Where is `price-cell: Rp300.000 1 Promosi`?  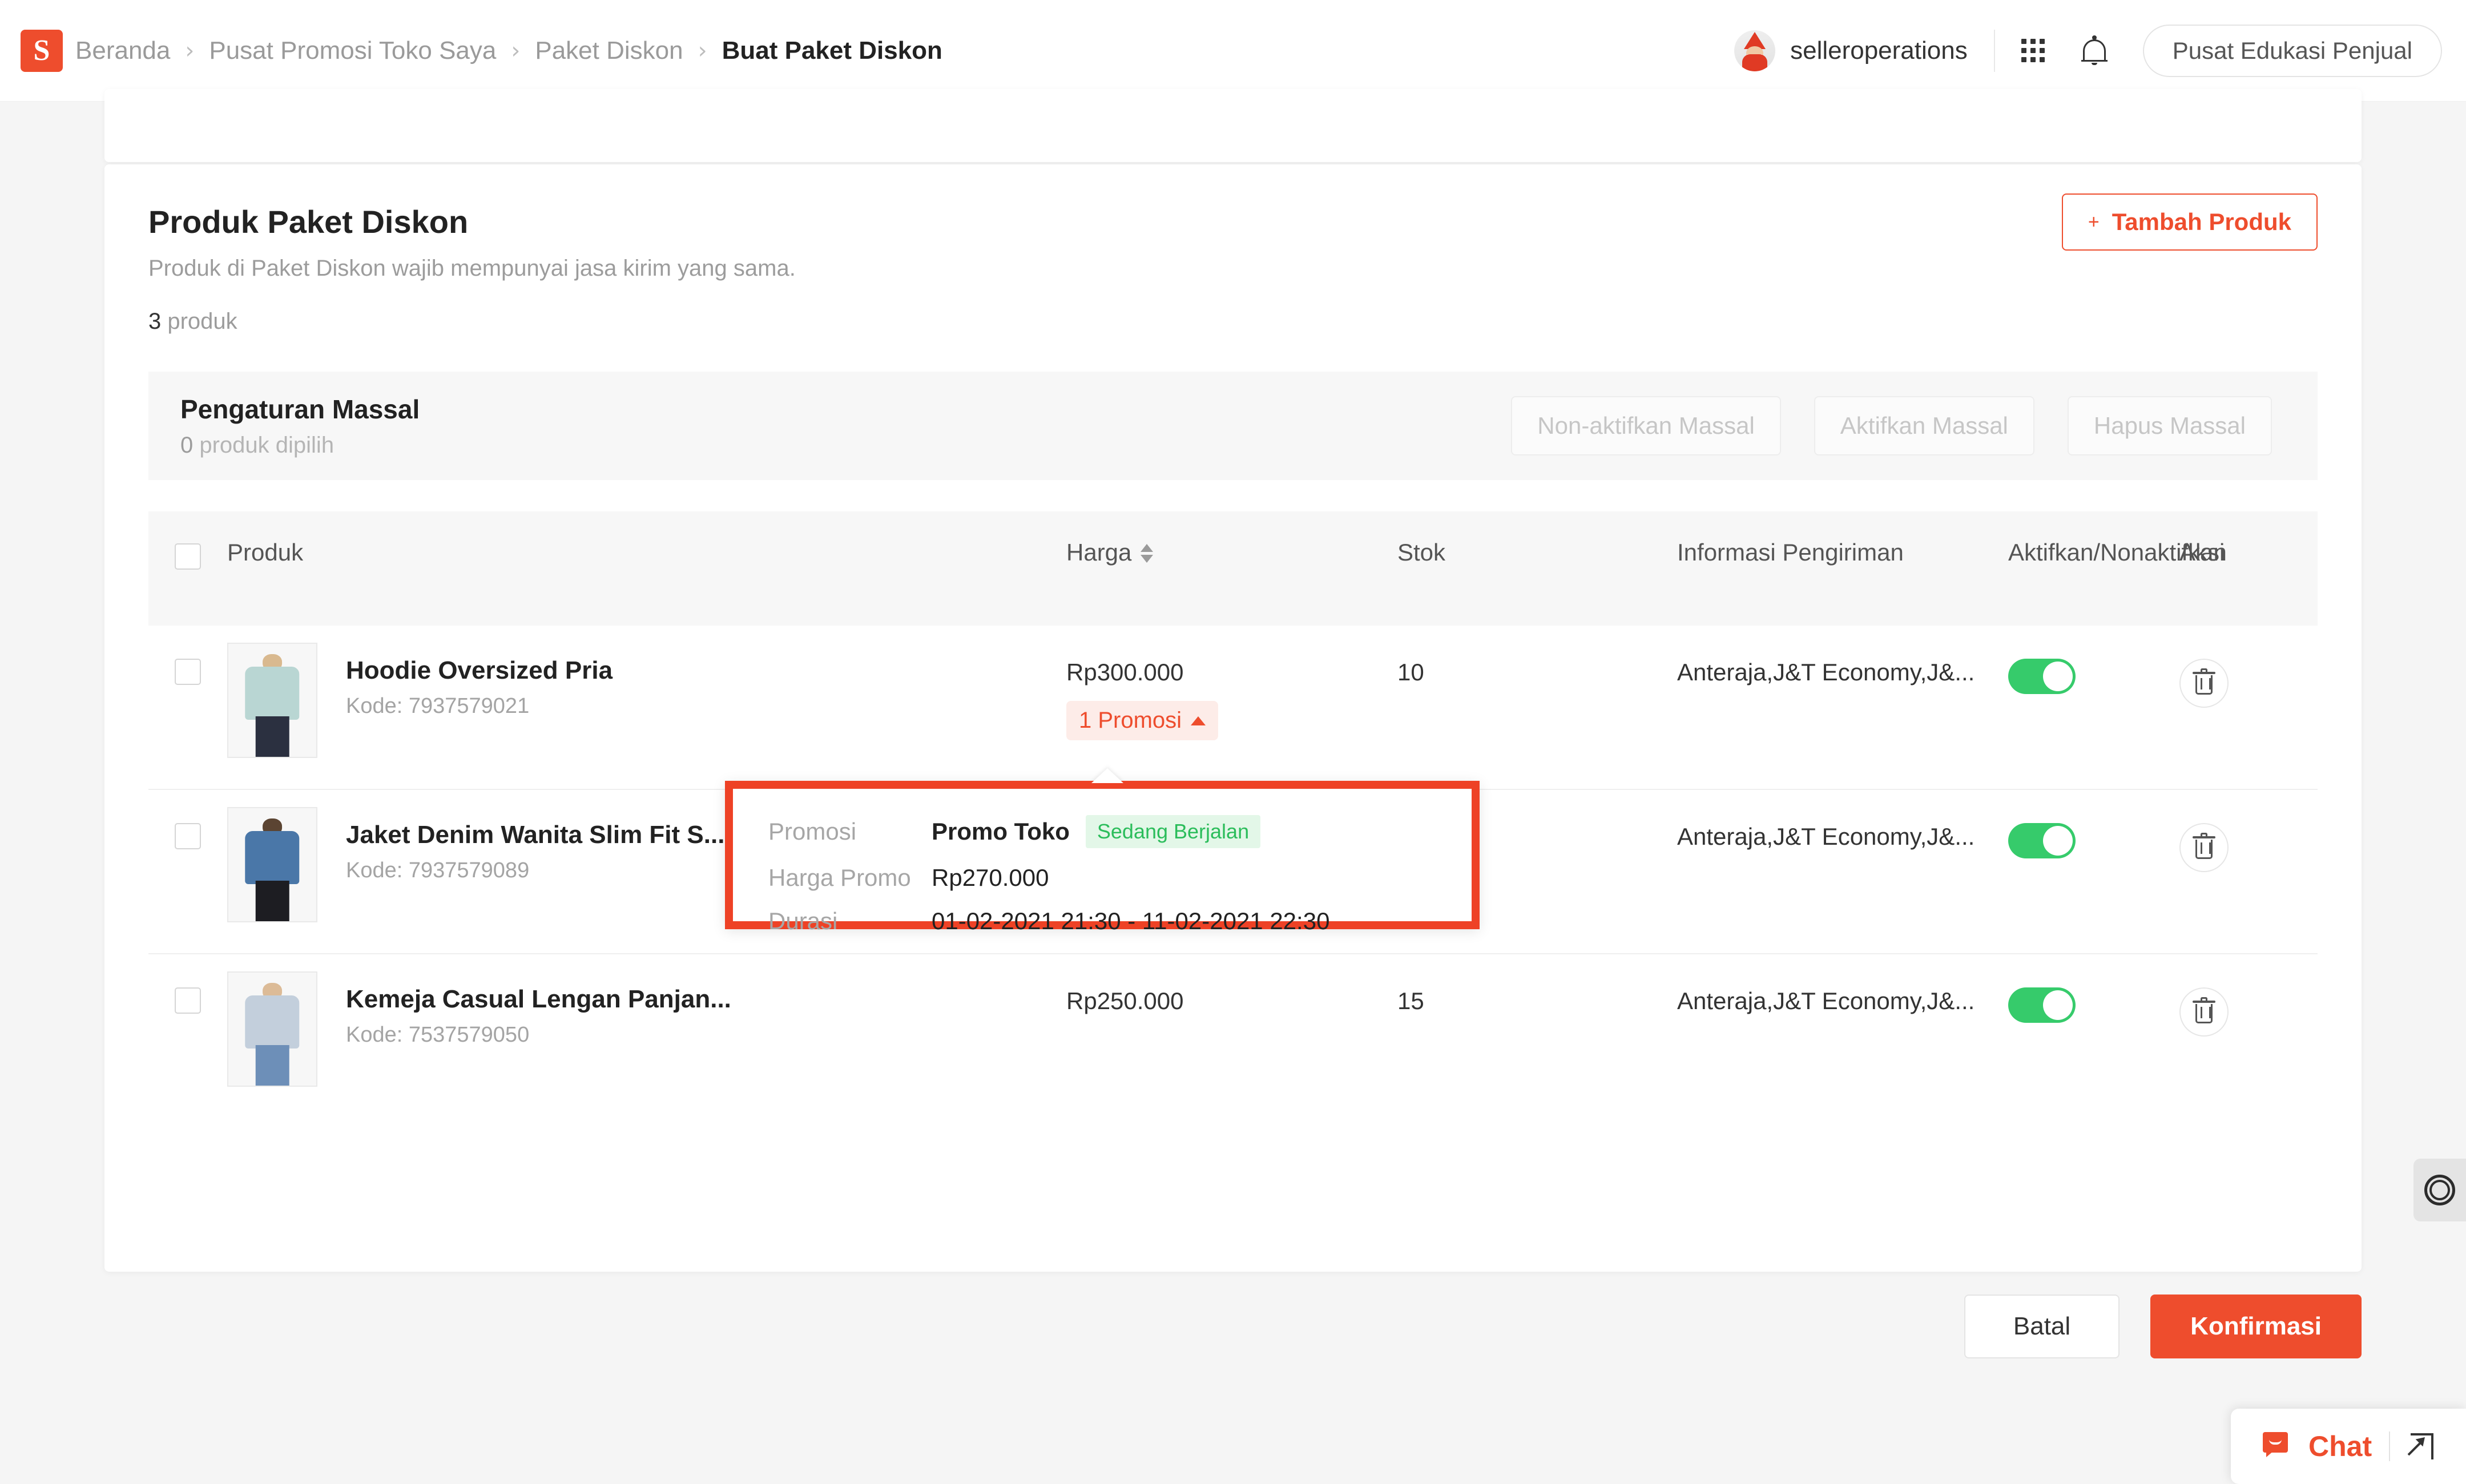
price-cell: Rp300.000 1 Promosi is located at coordinates (1231, 683).